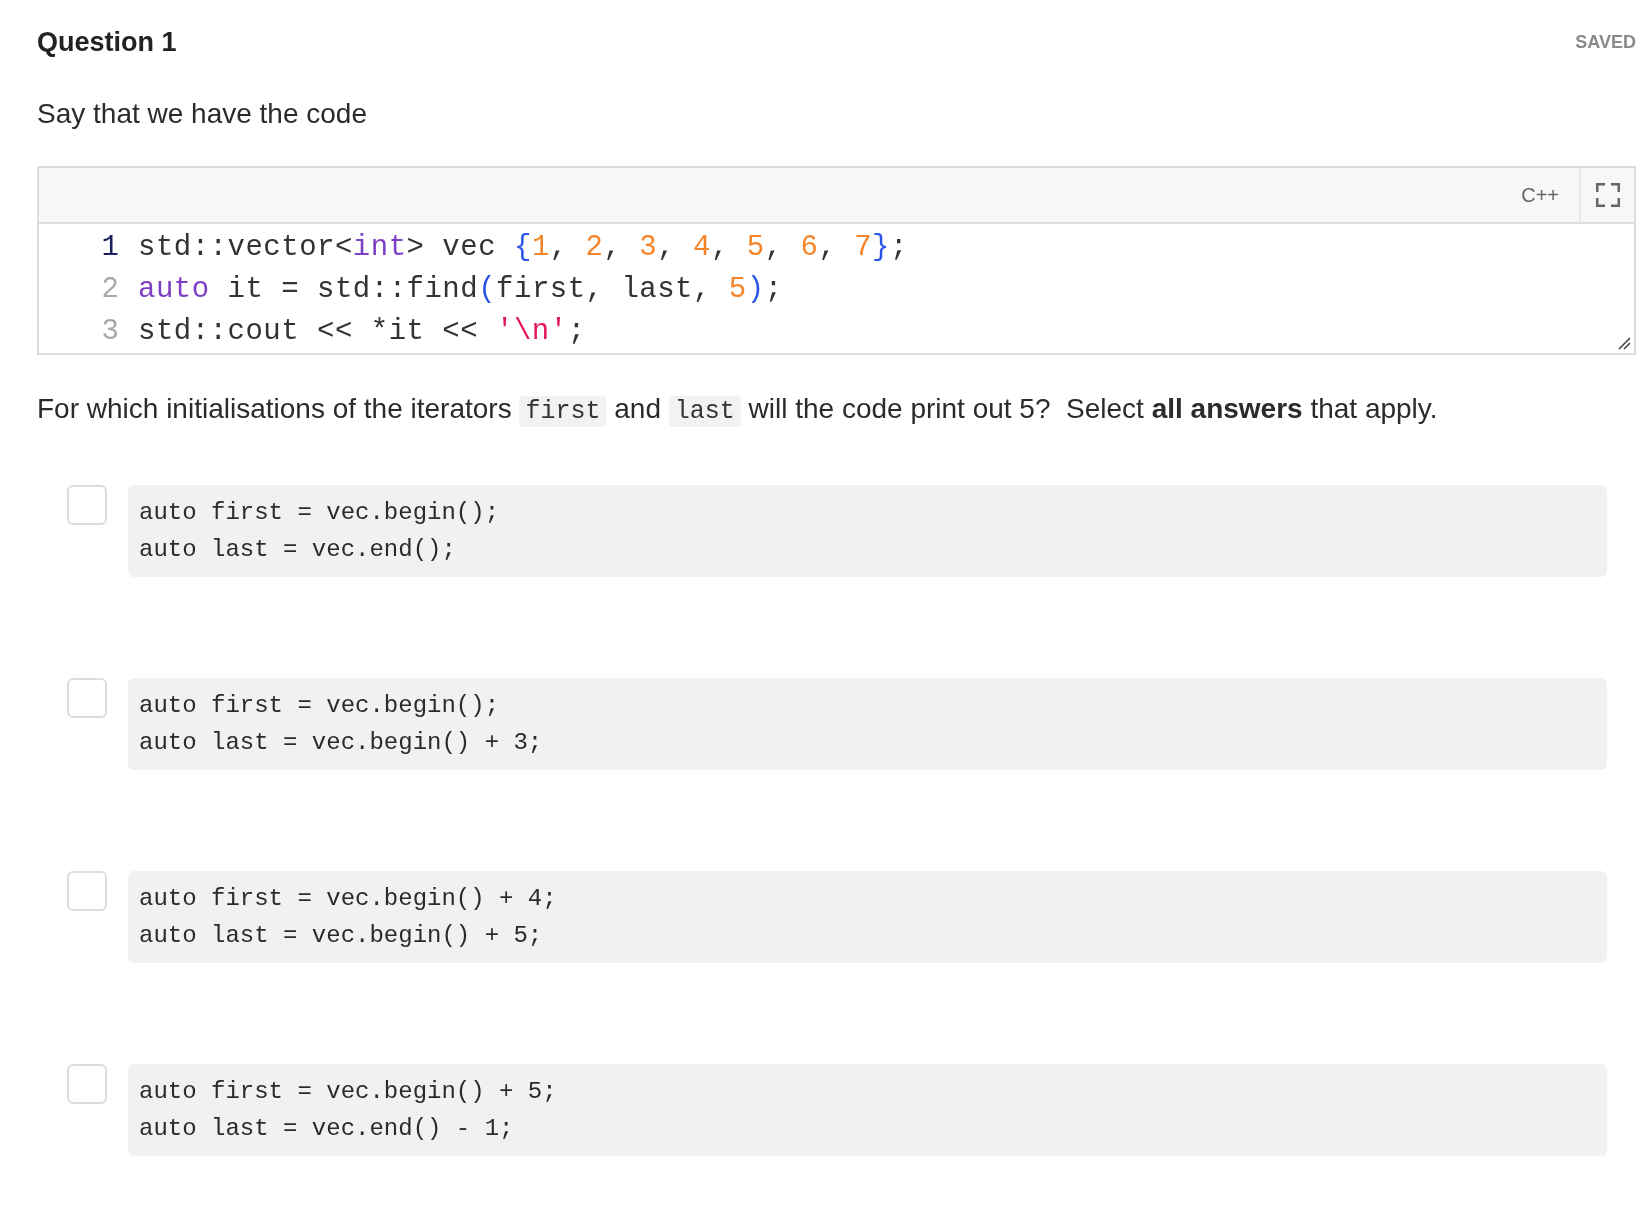 This screenshot has height=1218, width=1651. What do you see at coordinates (523, 248) in the screenshot?
I see `code-line: std::vector<int> vec {1, 2, 3, 4, 5, 6, 7};` at bounding box center [523, 248].